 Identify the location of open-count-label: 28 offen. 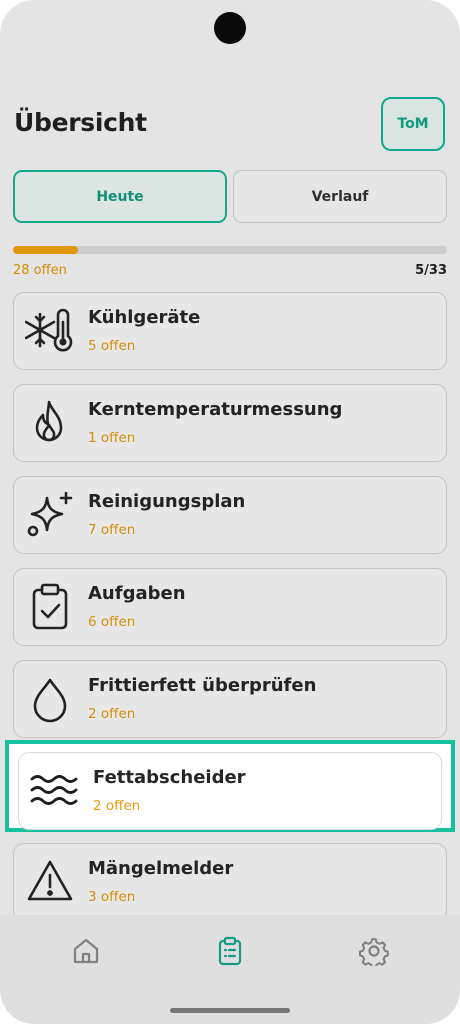
(40, 270).